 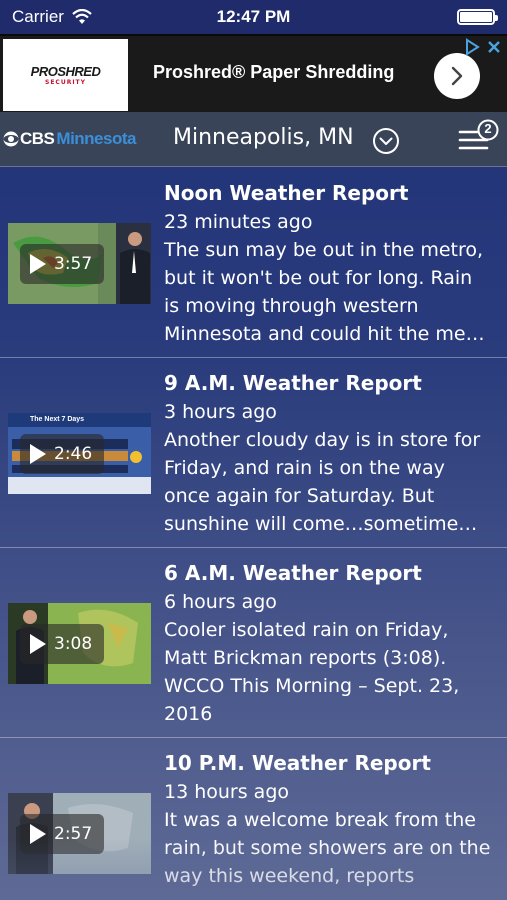 I want to click on video-duration: 2:57, so click(x=73, y=833).